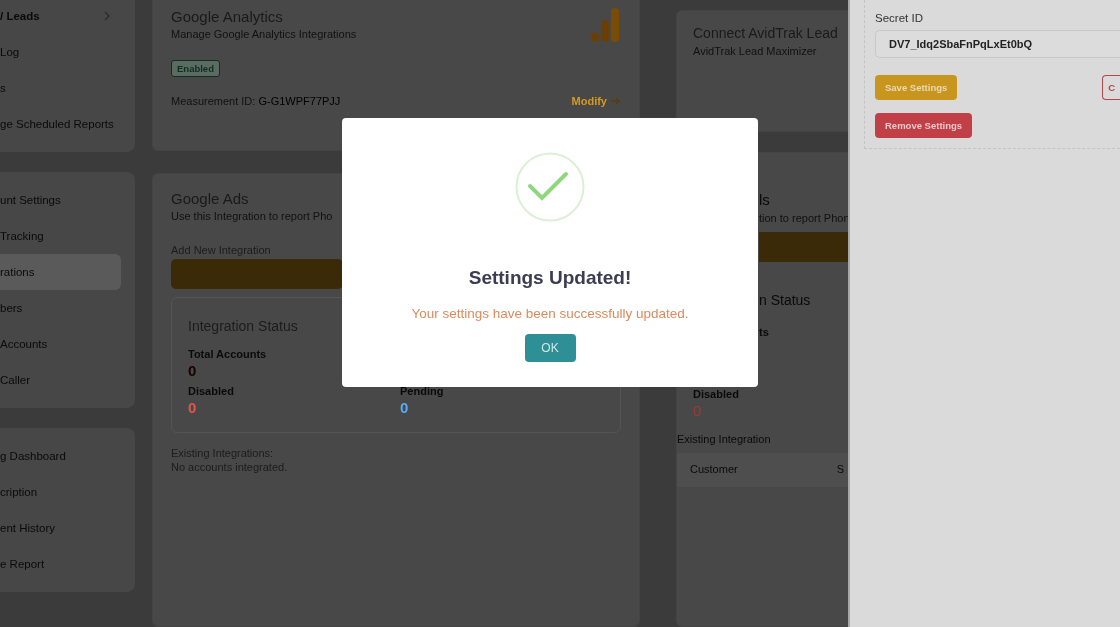 This screenshot has width=1120, height=627. Describe the element at coordinates (228, 354) in the screenshot. I see `stat-label: Total Accounts` at that location.